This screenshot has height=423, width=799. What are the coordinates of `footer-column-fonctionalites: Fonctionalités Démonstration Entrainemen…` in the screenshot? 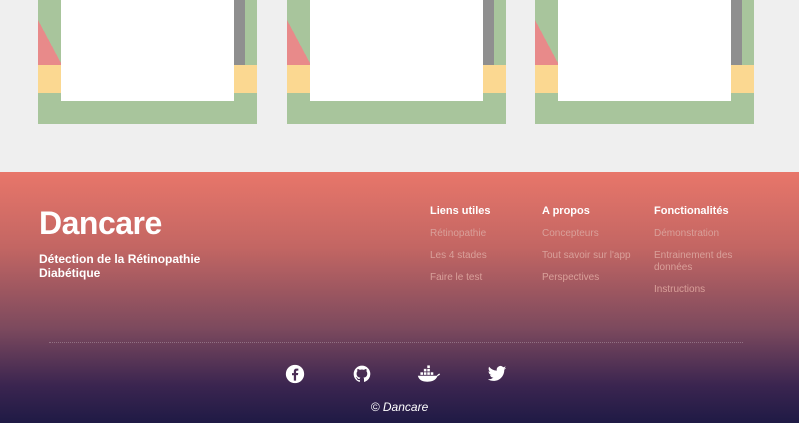 It's located at (704, 255).